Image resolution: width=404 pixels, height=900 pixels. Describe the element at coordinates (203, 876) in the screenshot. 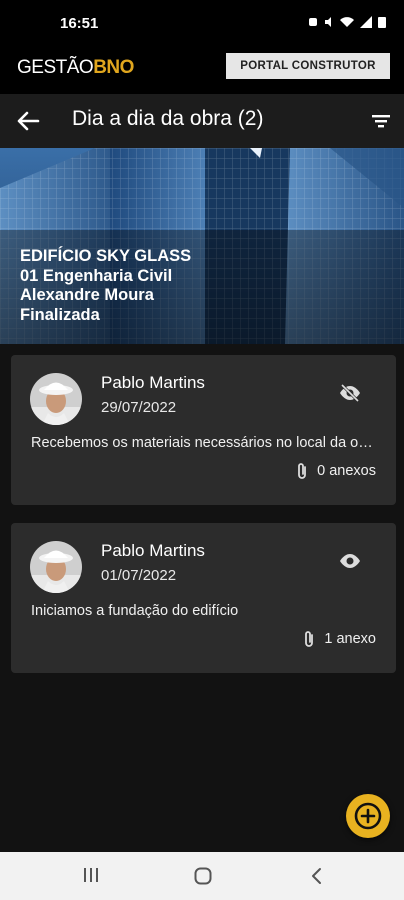

I see `home-icon` at that location.